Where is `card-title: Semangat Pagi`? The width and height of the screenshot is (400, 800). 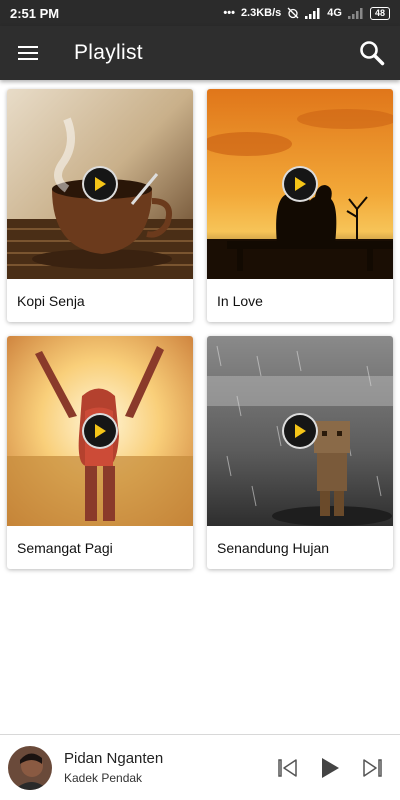
card-title: Semangat Pagi is located at coordinates (65, 547).